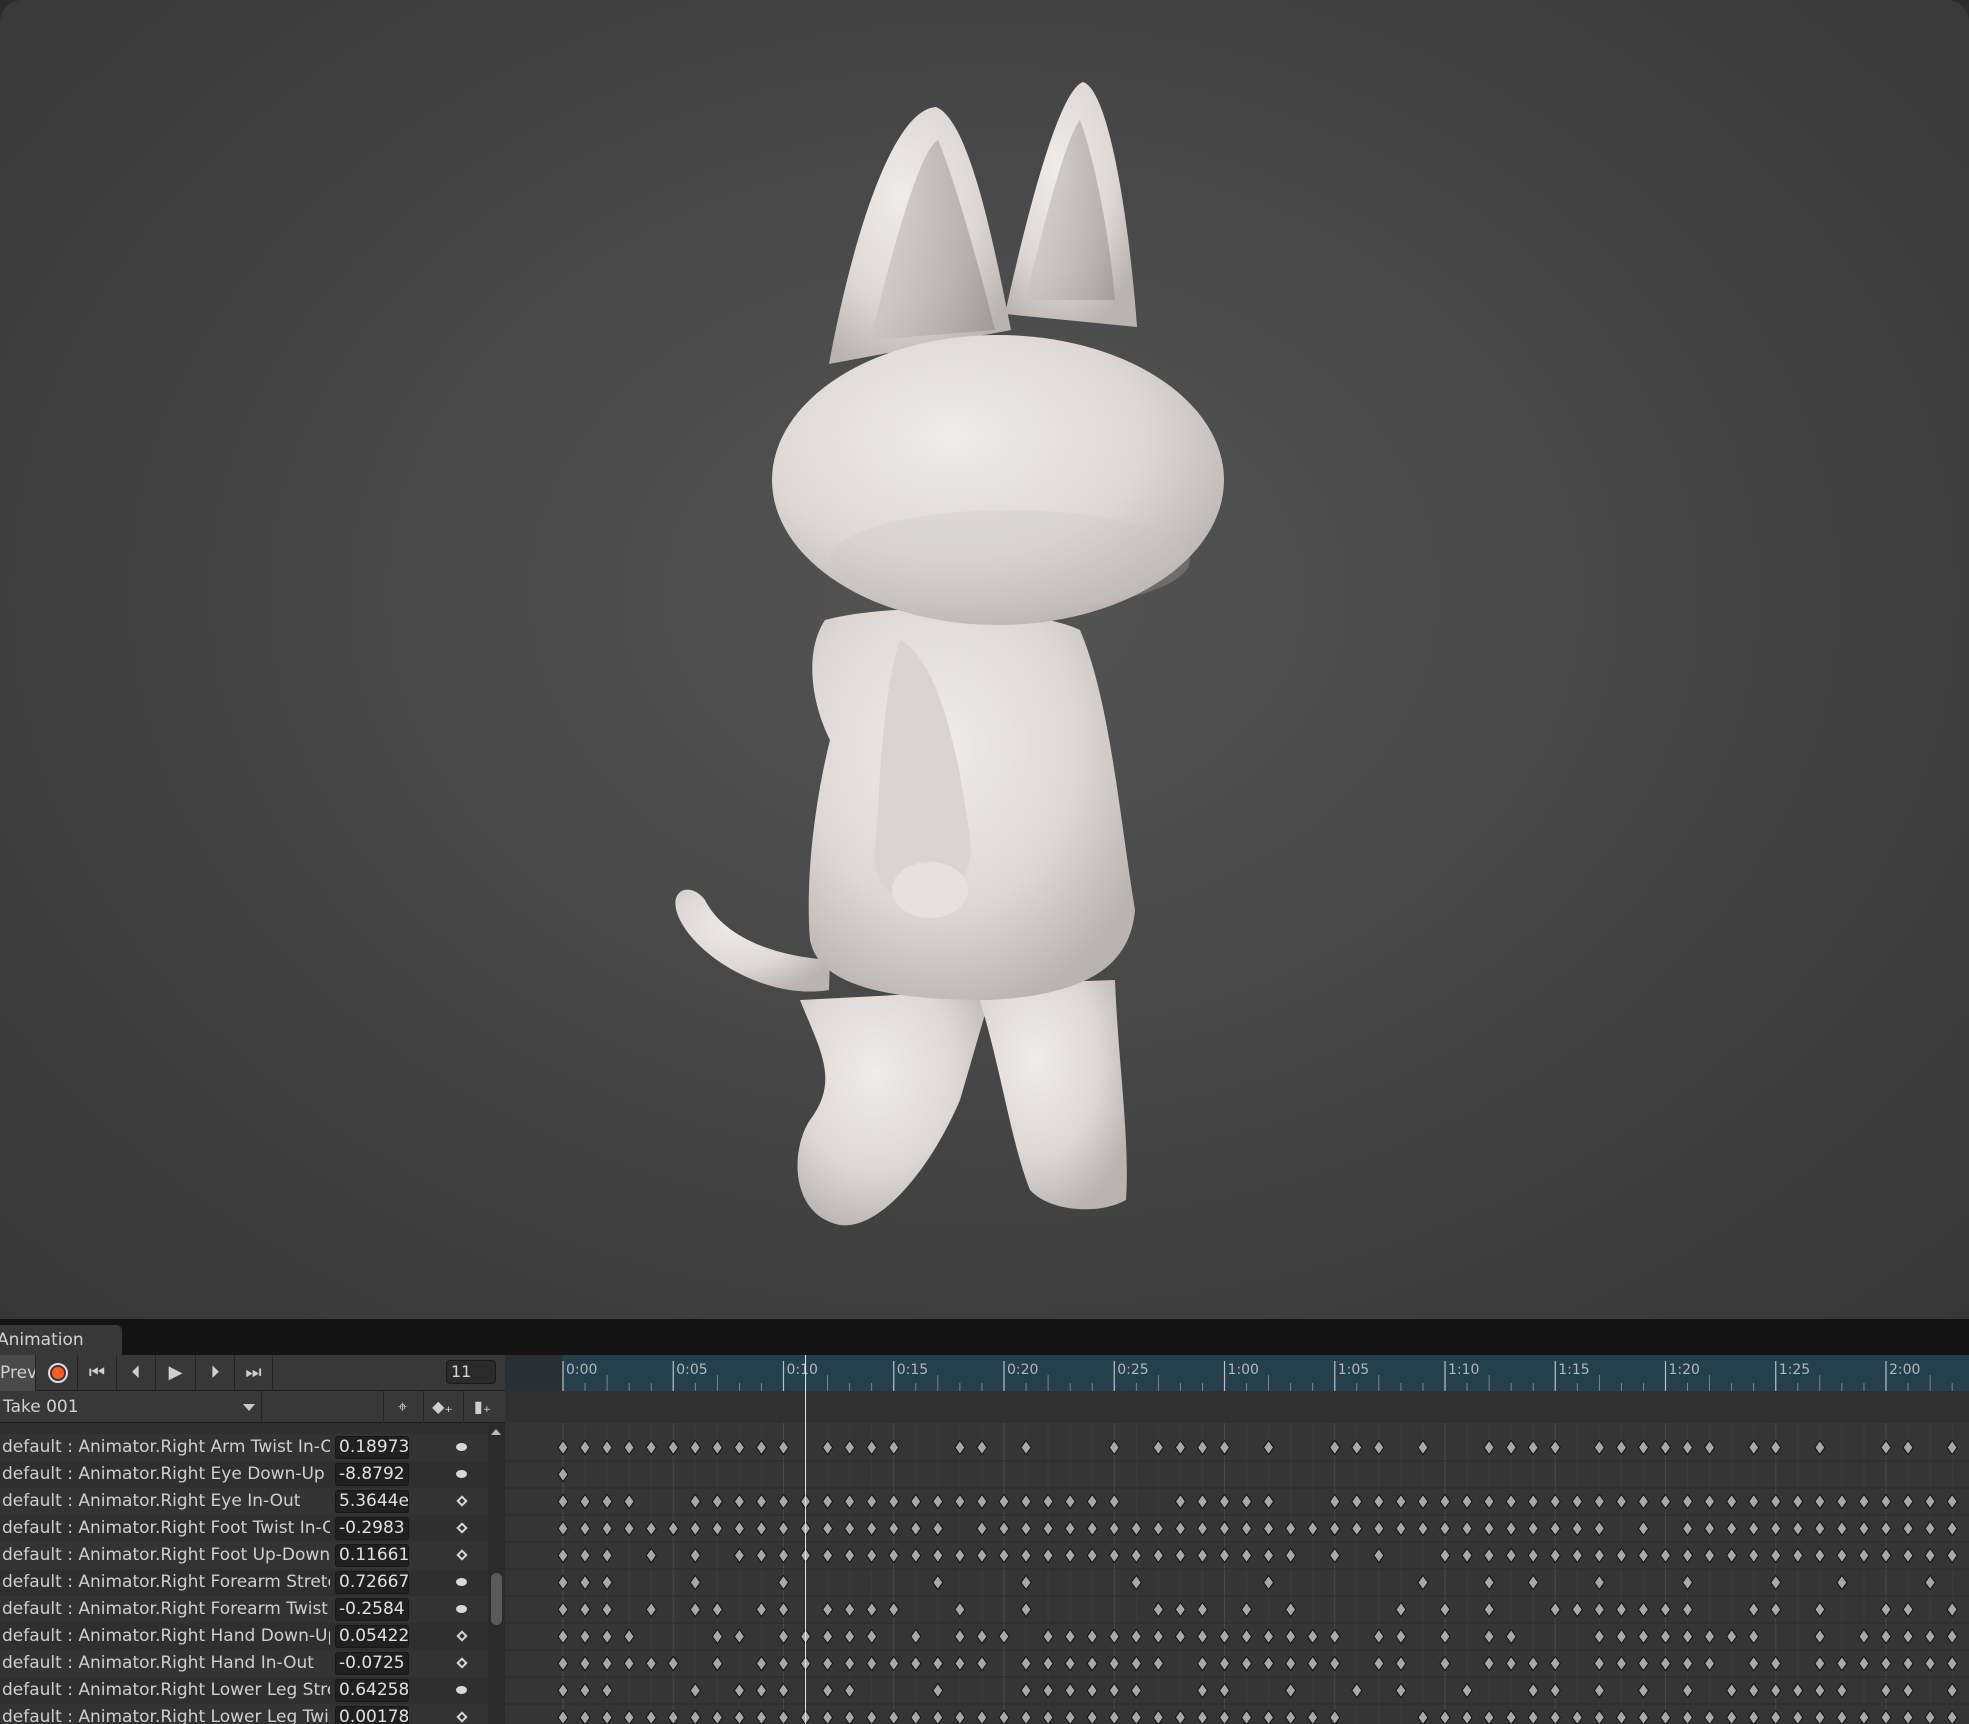 This screenshot has height=1724, width=1969. I want to click on ruler-label: 1:20, so click(1684, 1370).